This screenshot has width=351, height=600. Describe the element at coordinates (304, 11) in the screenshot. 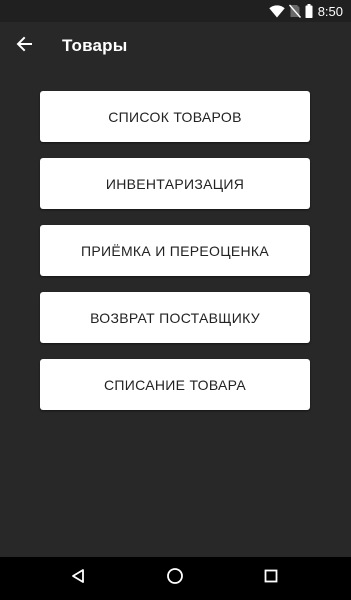

I see `status-icons: 8:50` at that location.